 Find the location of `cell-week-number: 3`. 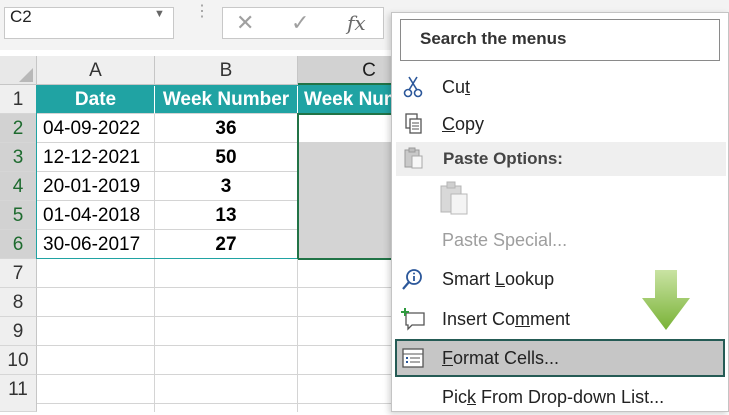

cell-week-number: 3 is located at coordinates (226, 186).